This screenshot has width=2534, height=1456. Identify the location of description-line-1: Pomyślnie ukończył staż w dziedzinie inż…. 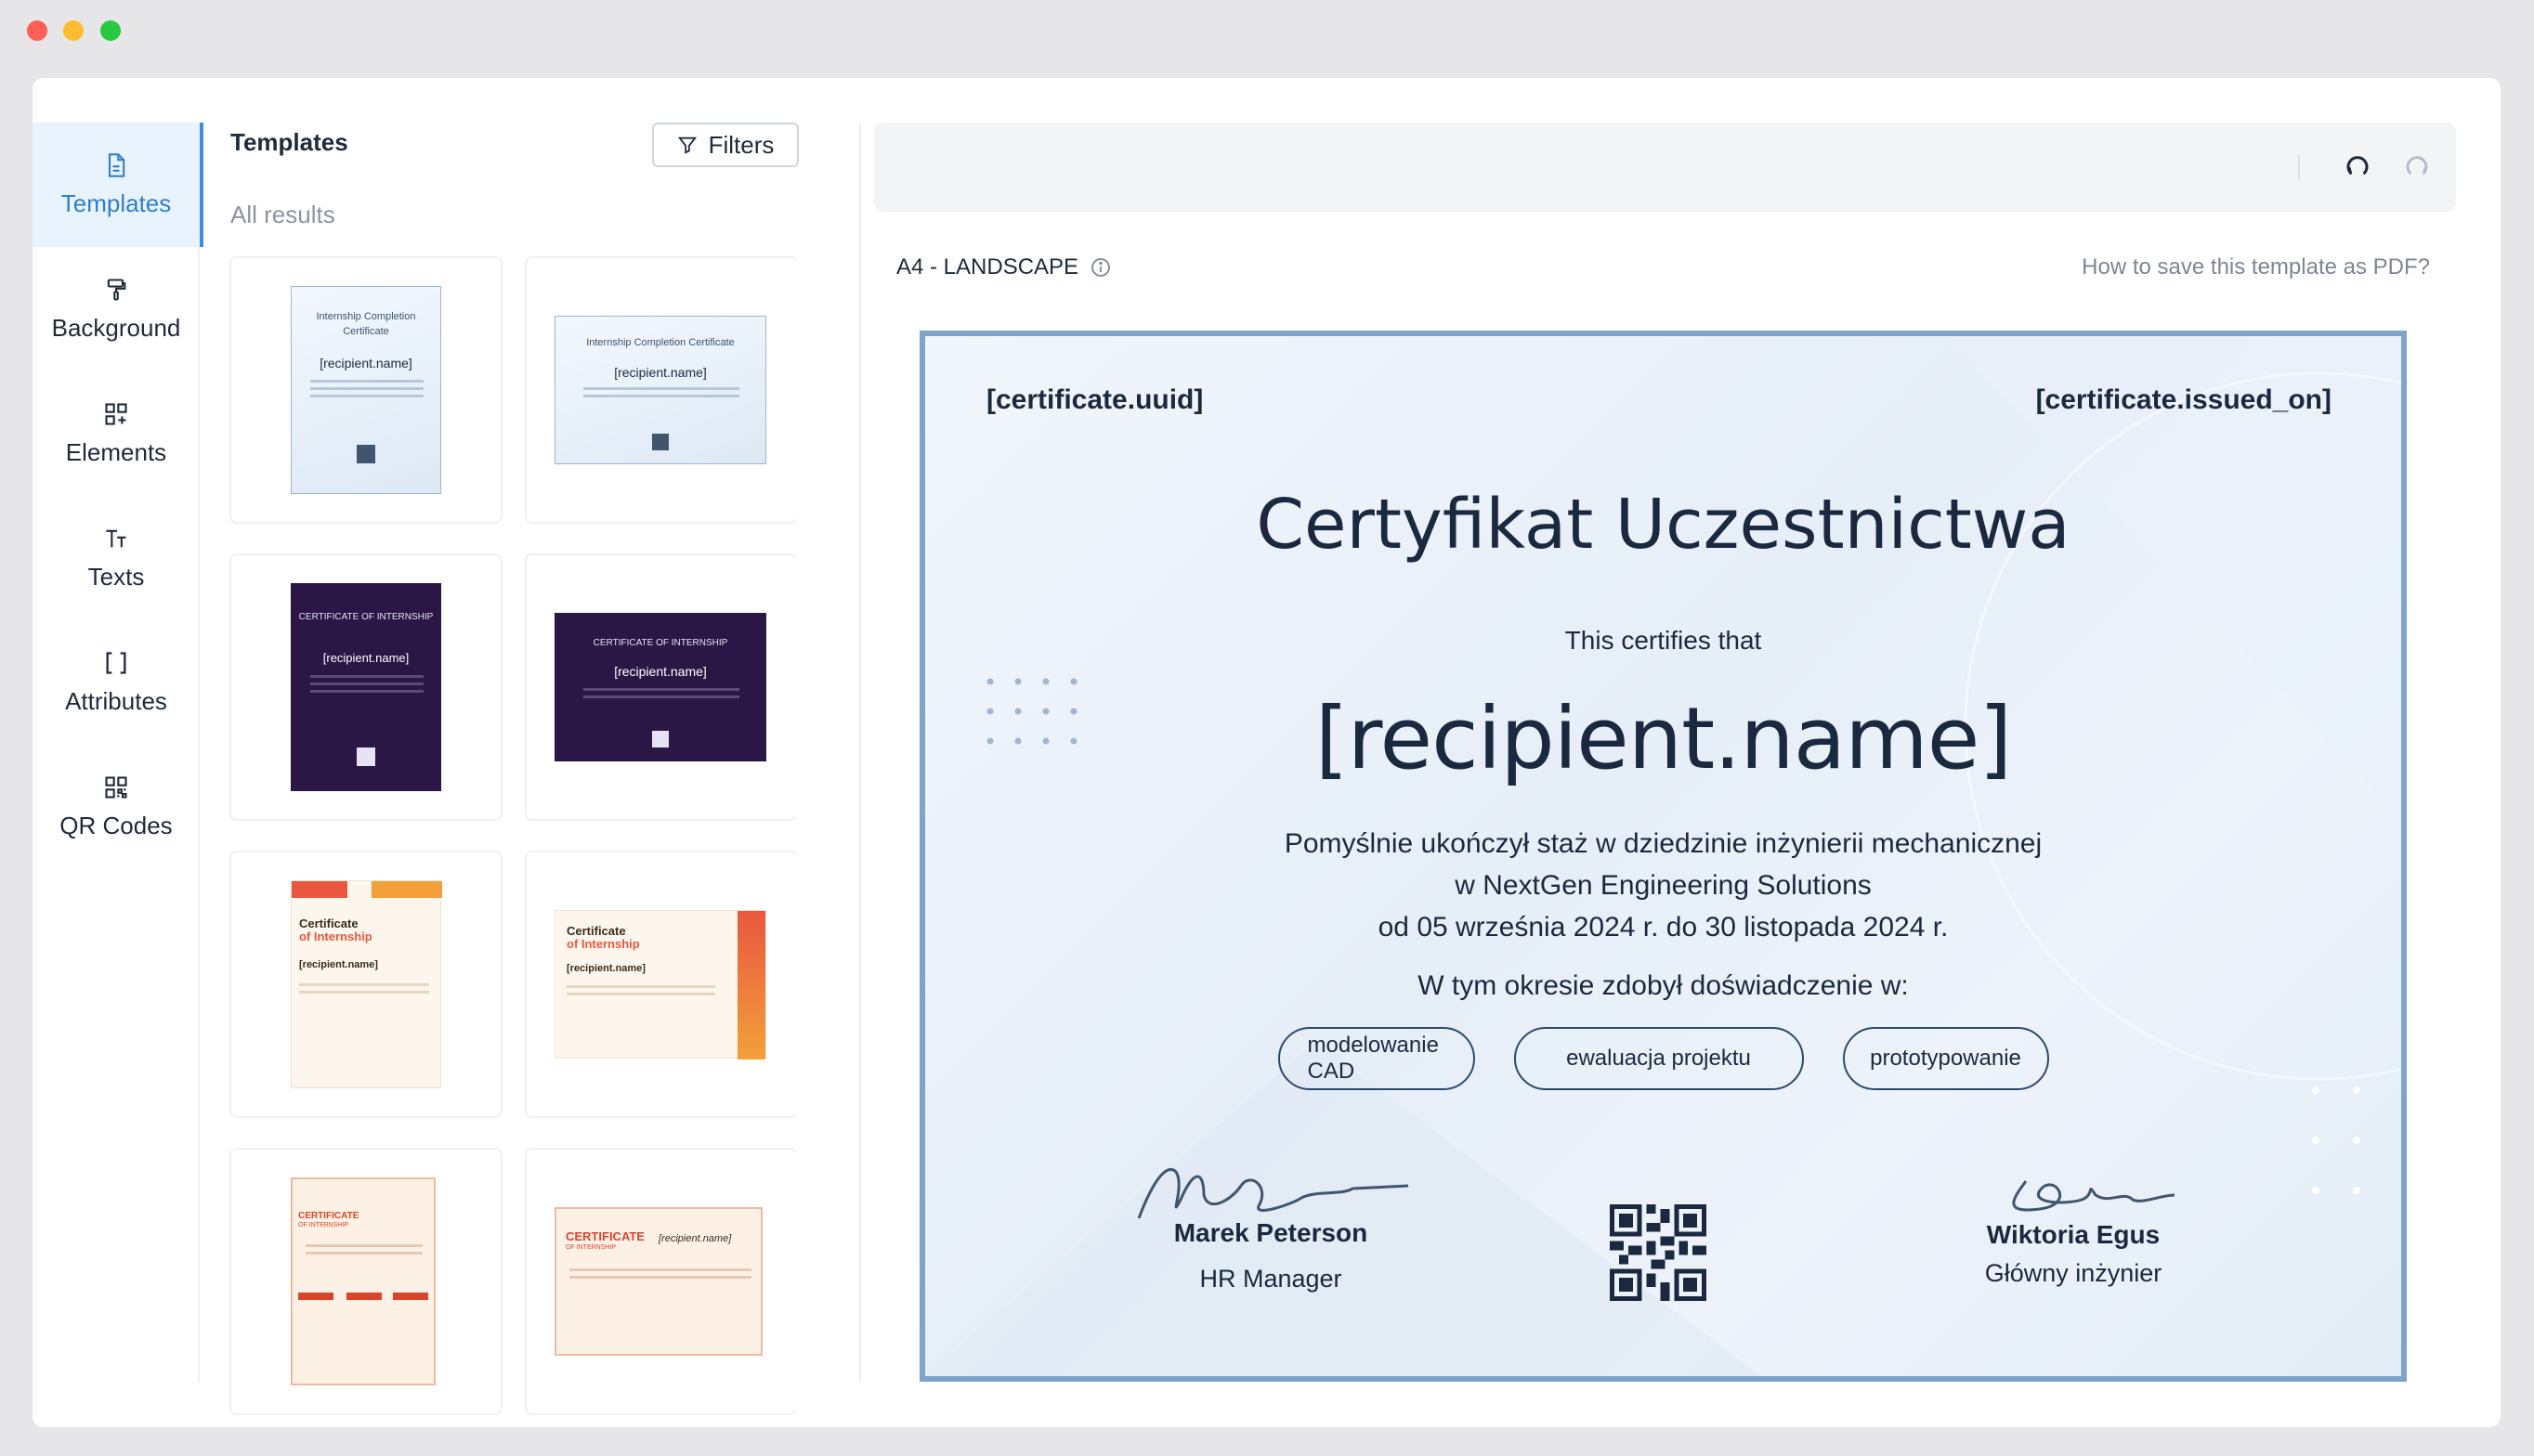
(1663, 844).